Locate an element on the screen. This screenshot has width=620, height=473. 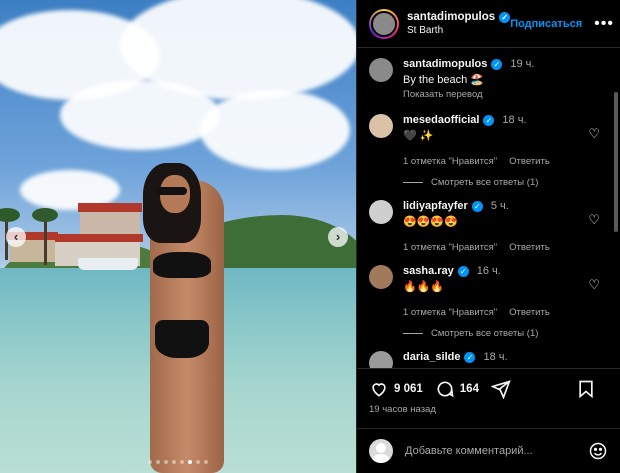
sunglasses is located at coordinates (172, 191).